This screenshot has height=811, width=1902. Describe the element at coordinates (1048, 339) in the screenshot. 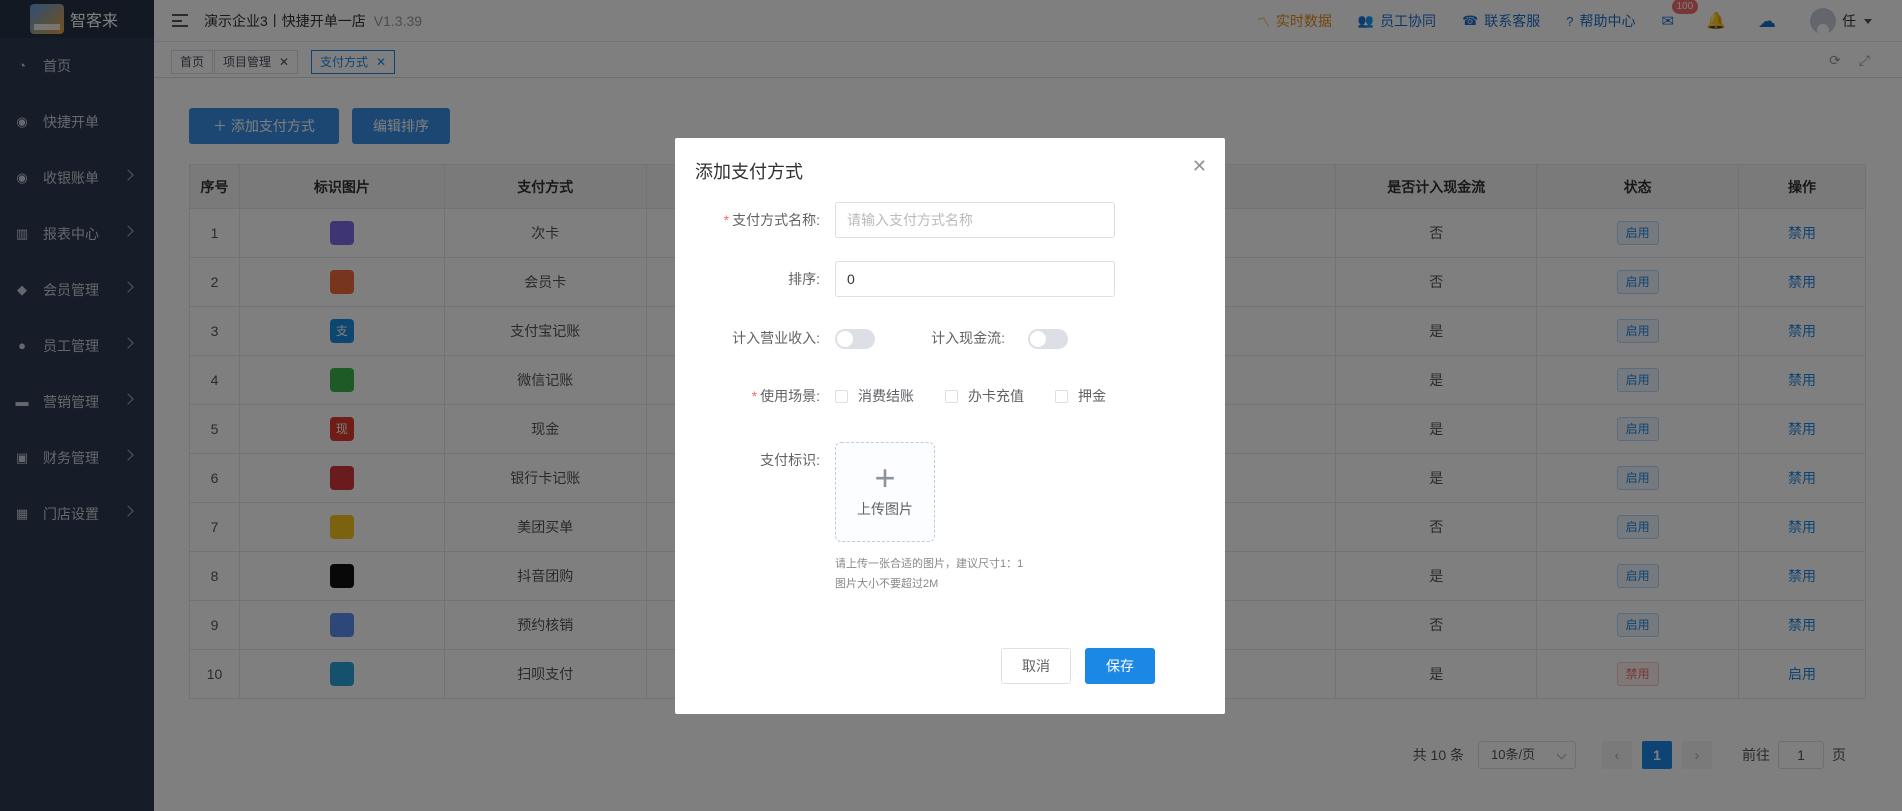

I see `cashflow-switch` at that location.